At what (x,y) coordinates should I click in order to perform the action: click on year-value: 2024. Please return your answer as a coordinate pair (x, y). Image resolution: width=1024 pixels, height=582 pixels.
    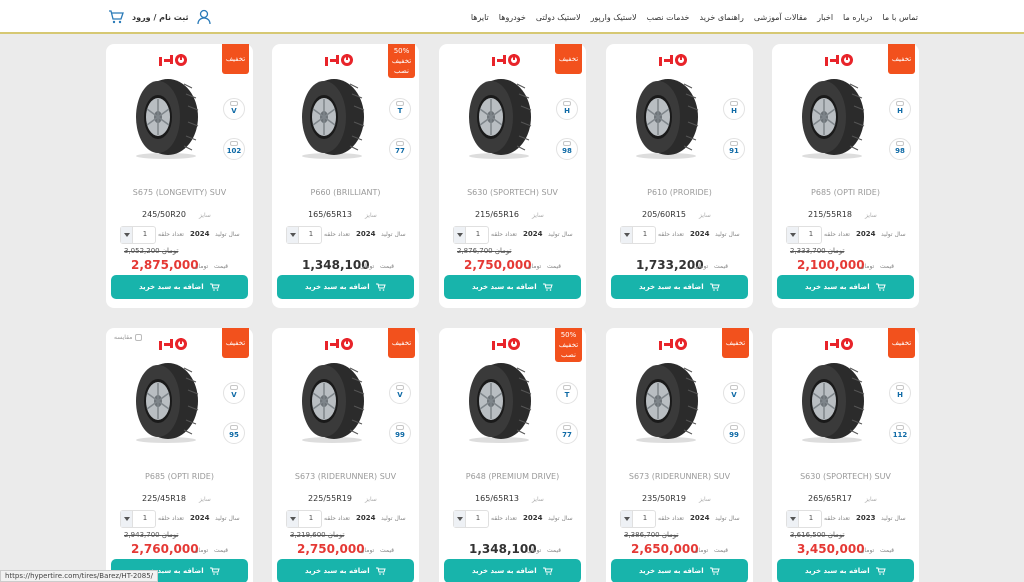
    Looking at the image, I should click on (366, 518).